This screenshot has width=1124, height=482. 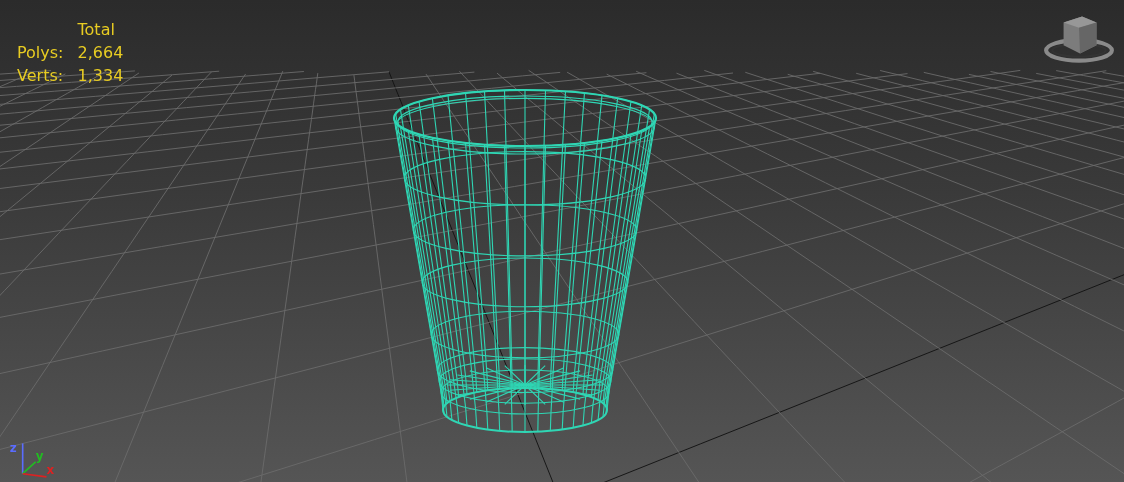 What do you see at coordinates (96, 29) in the screenshot?
I see `stats-column-header: Total` at bounding box center [96, 29].